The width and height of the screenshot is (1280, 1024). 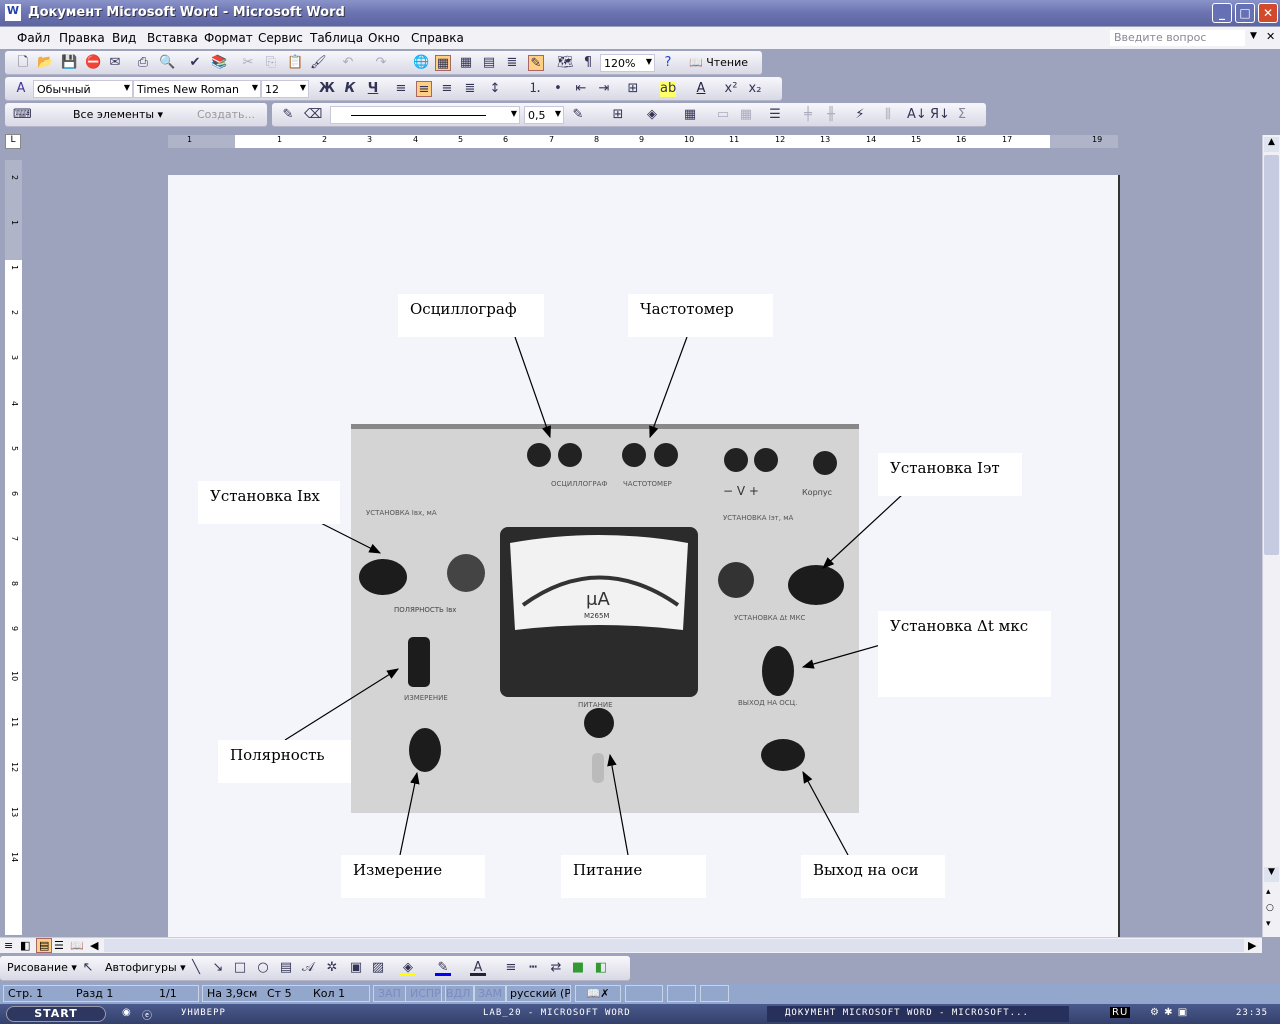 I want to click on clipart-icon: ▣, so click(x=356, y=968).